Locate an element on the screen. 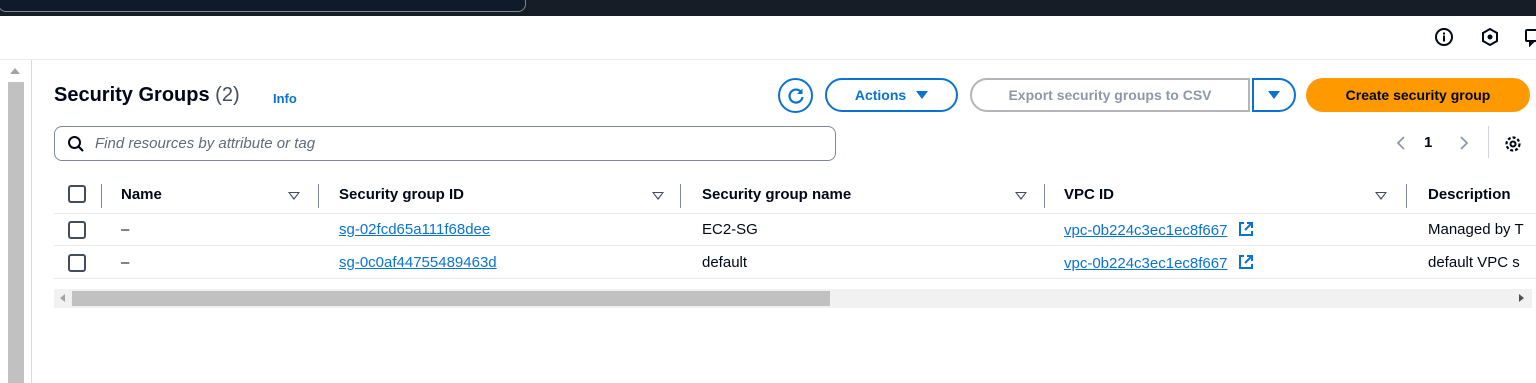  chevron-left-icon is located at coordinates (1400, 143).